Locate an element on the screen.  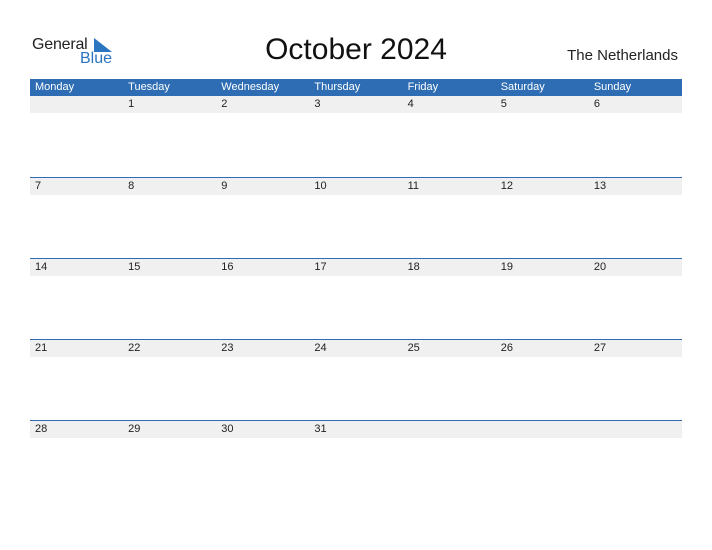
day-cell: 15 is located at coordinates (134, 267).